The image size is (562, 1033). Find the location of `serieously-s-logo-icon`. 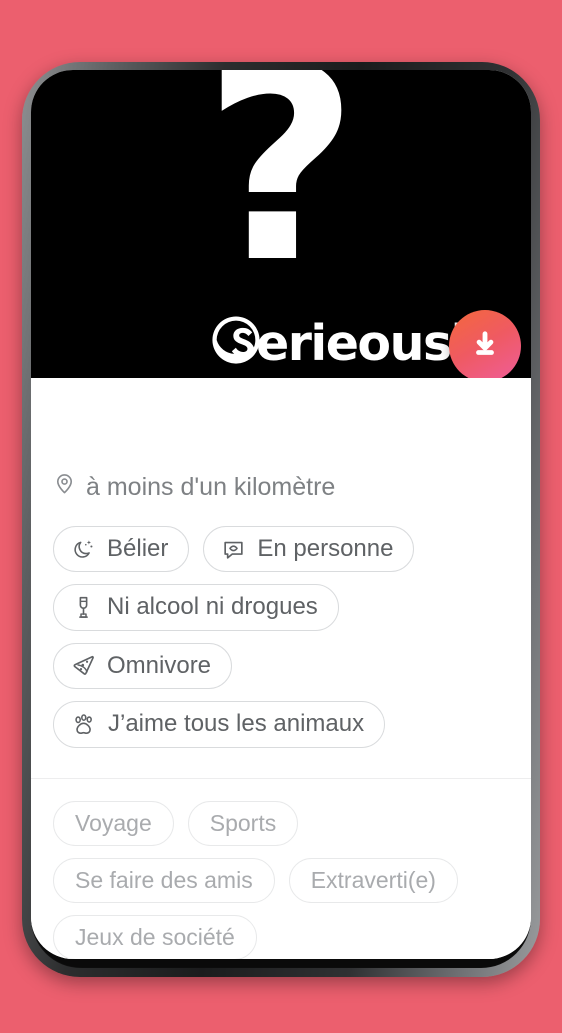

serieously-s-logo-icon is located at coordinates (236, 340).